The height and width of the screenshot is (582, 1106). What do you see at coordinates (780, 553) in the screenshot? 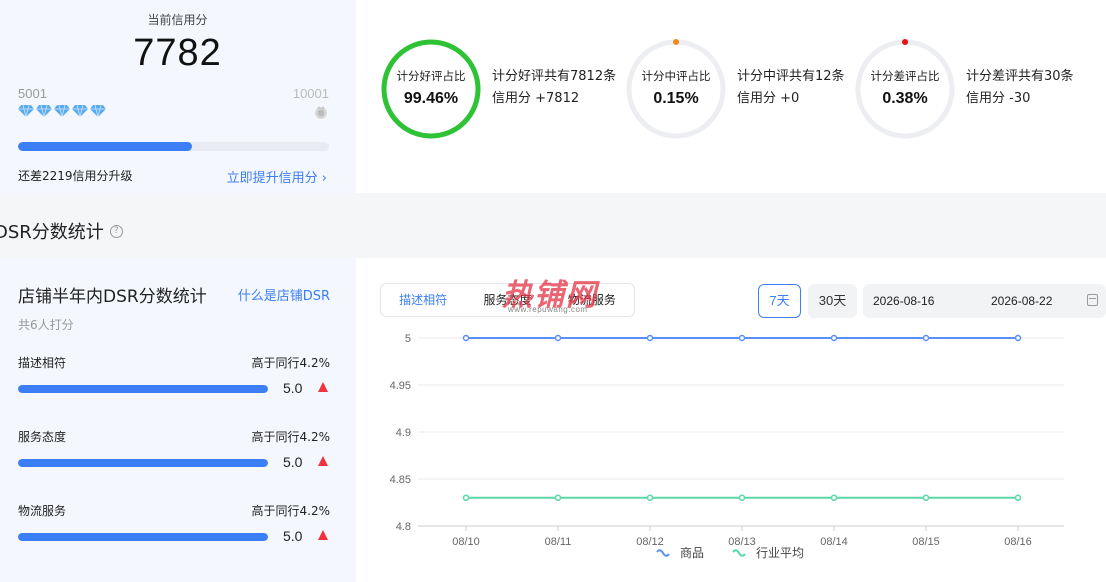
I see `legend-industry-label: 行业平均` at bounding box center [780, 553].